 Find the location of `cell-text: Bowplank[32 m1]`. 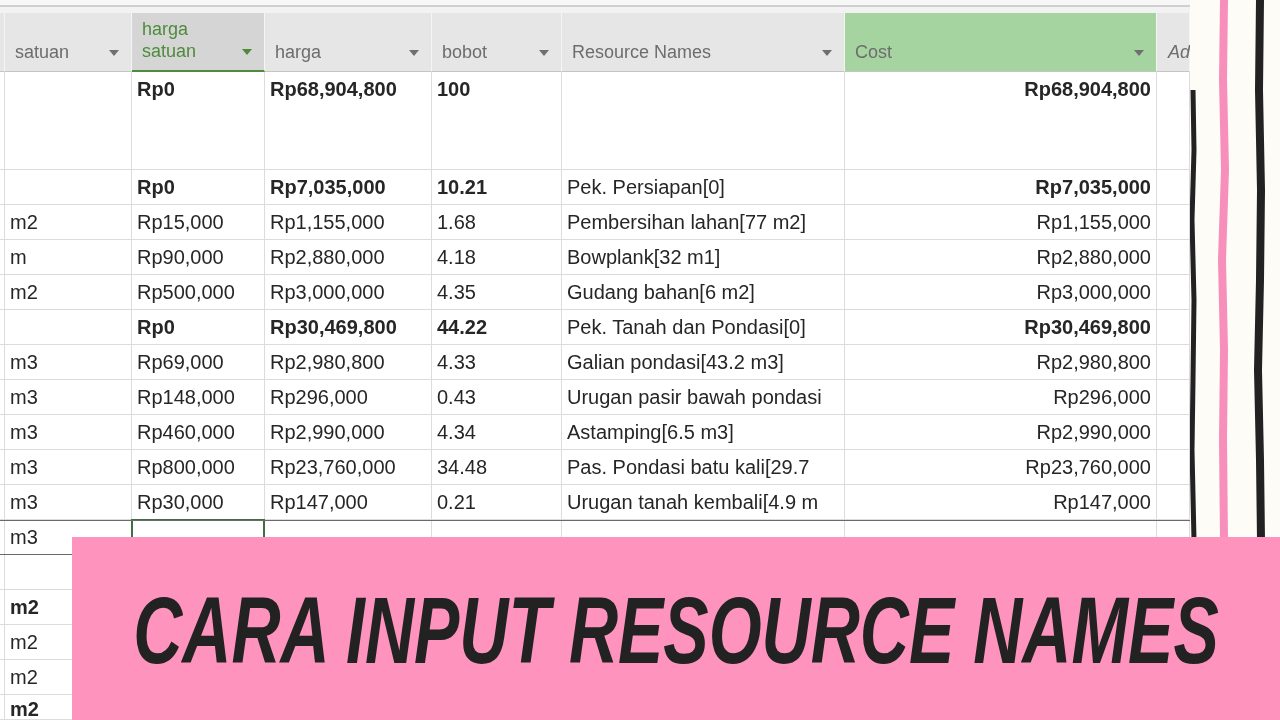

cell-text: Bowplank[32 m1] is located at coordinates (644, 257).